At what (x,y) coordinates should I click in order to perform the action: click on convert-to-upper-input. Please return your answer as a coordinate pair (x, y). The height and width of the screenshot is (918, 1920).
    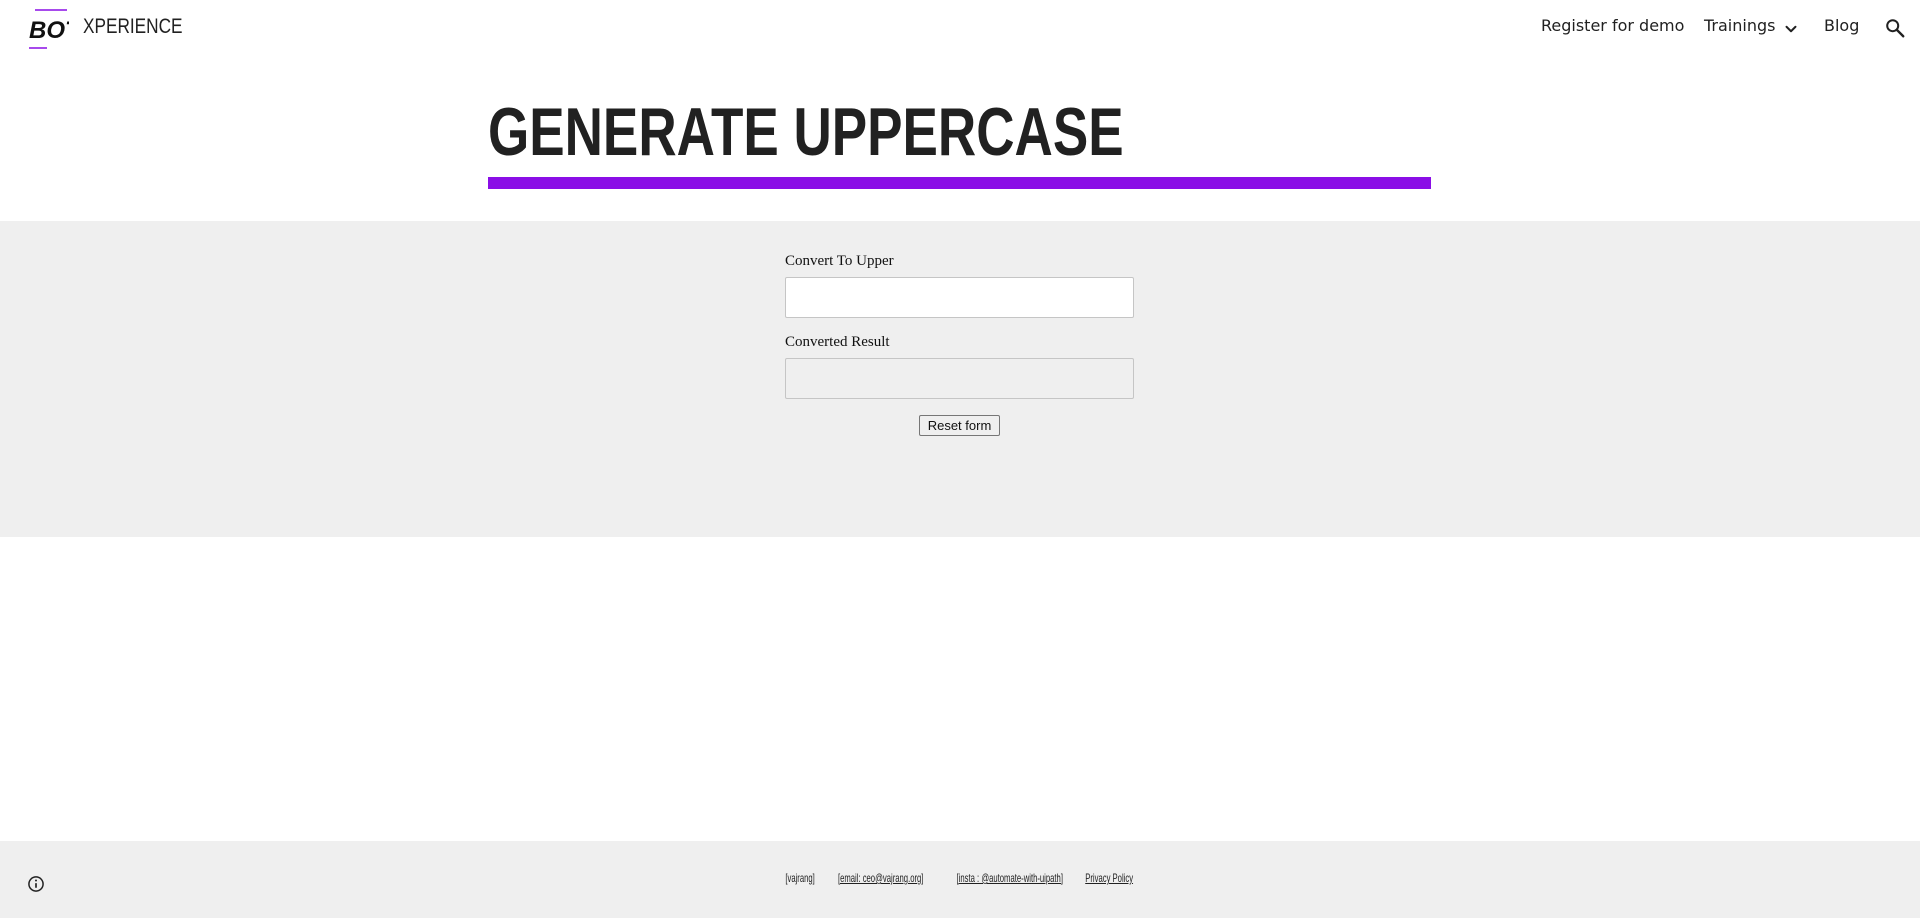
    Looking at the image, I should click on (959, 297).